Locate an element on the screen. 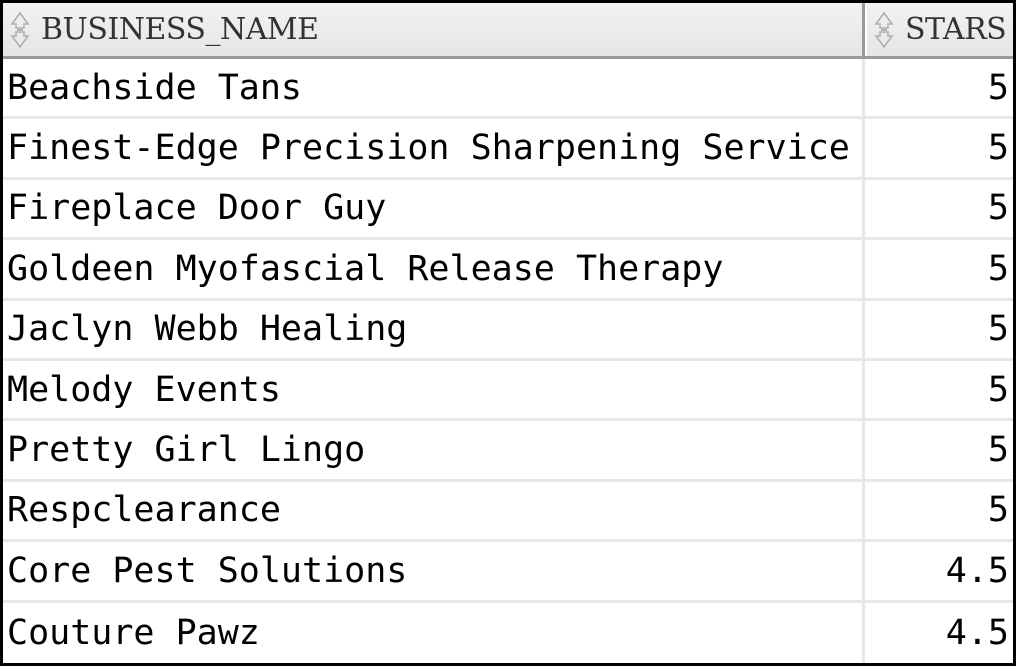 This screenshot has width=1019, height=672. column-header-label: BUSINESS_NAME is located at coordinates (180, 29).